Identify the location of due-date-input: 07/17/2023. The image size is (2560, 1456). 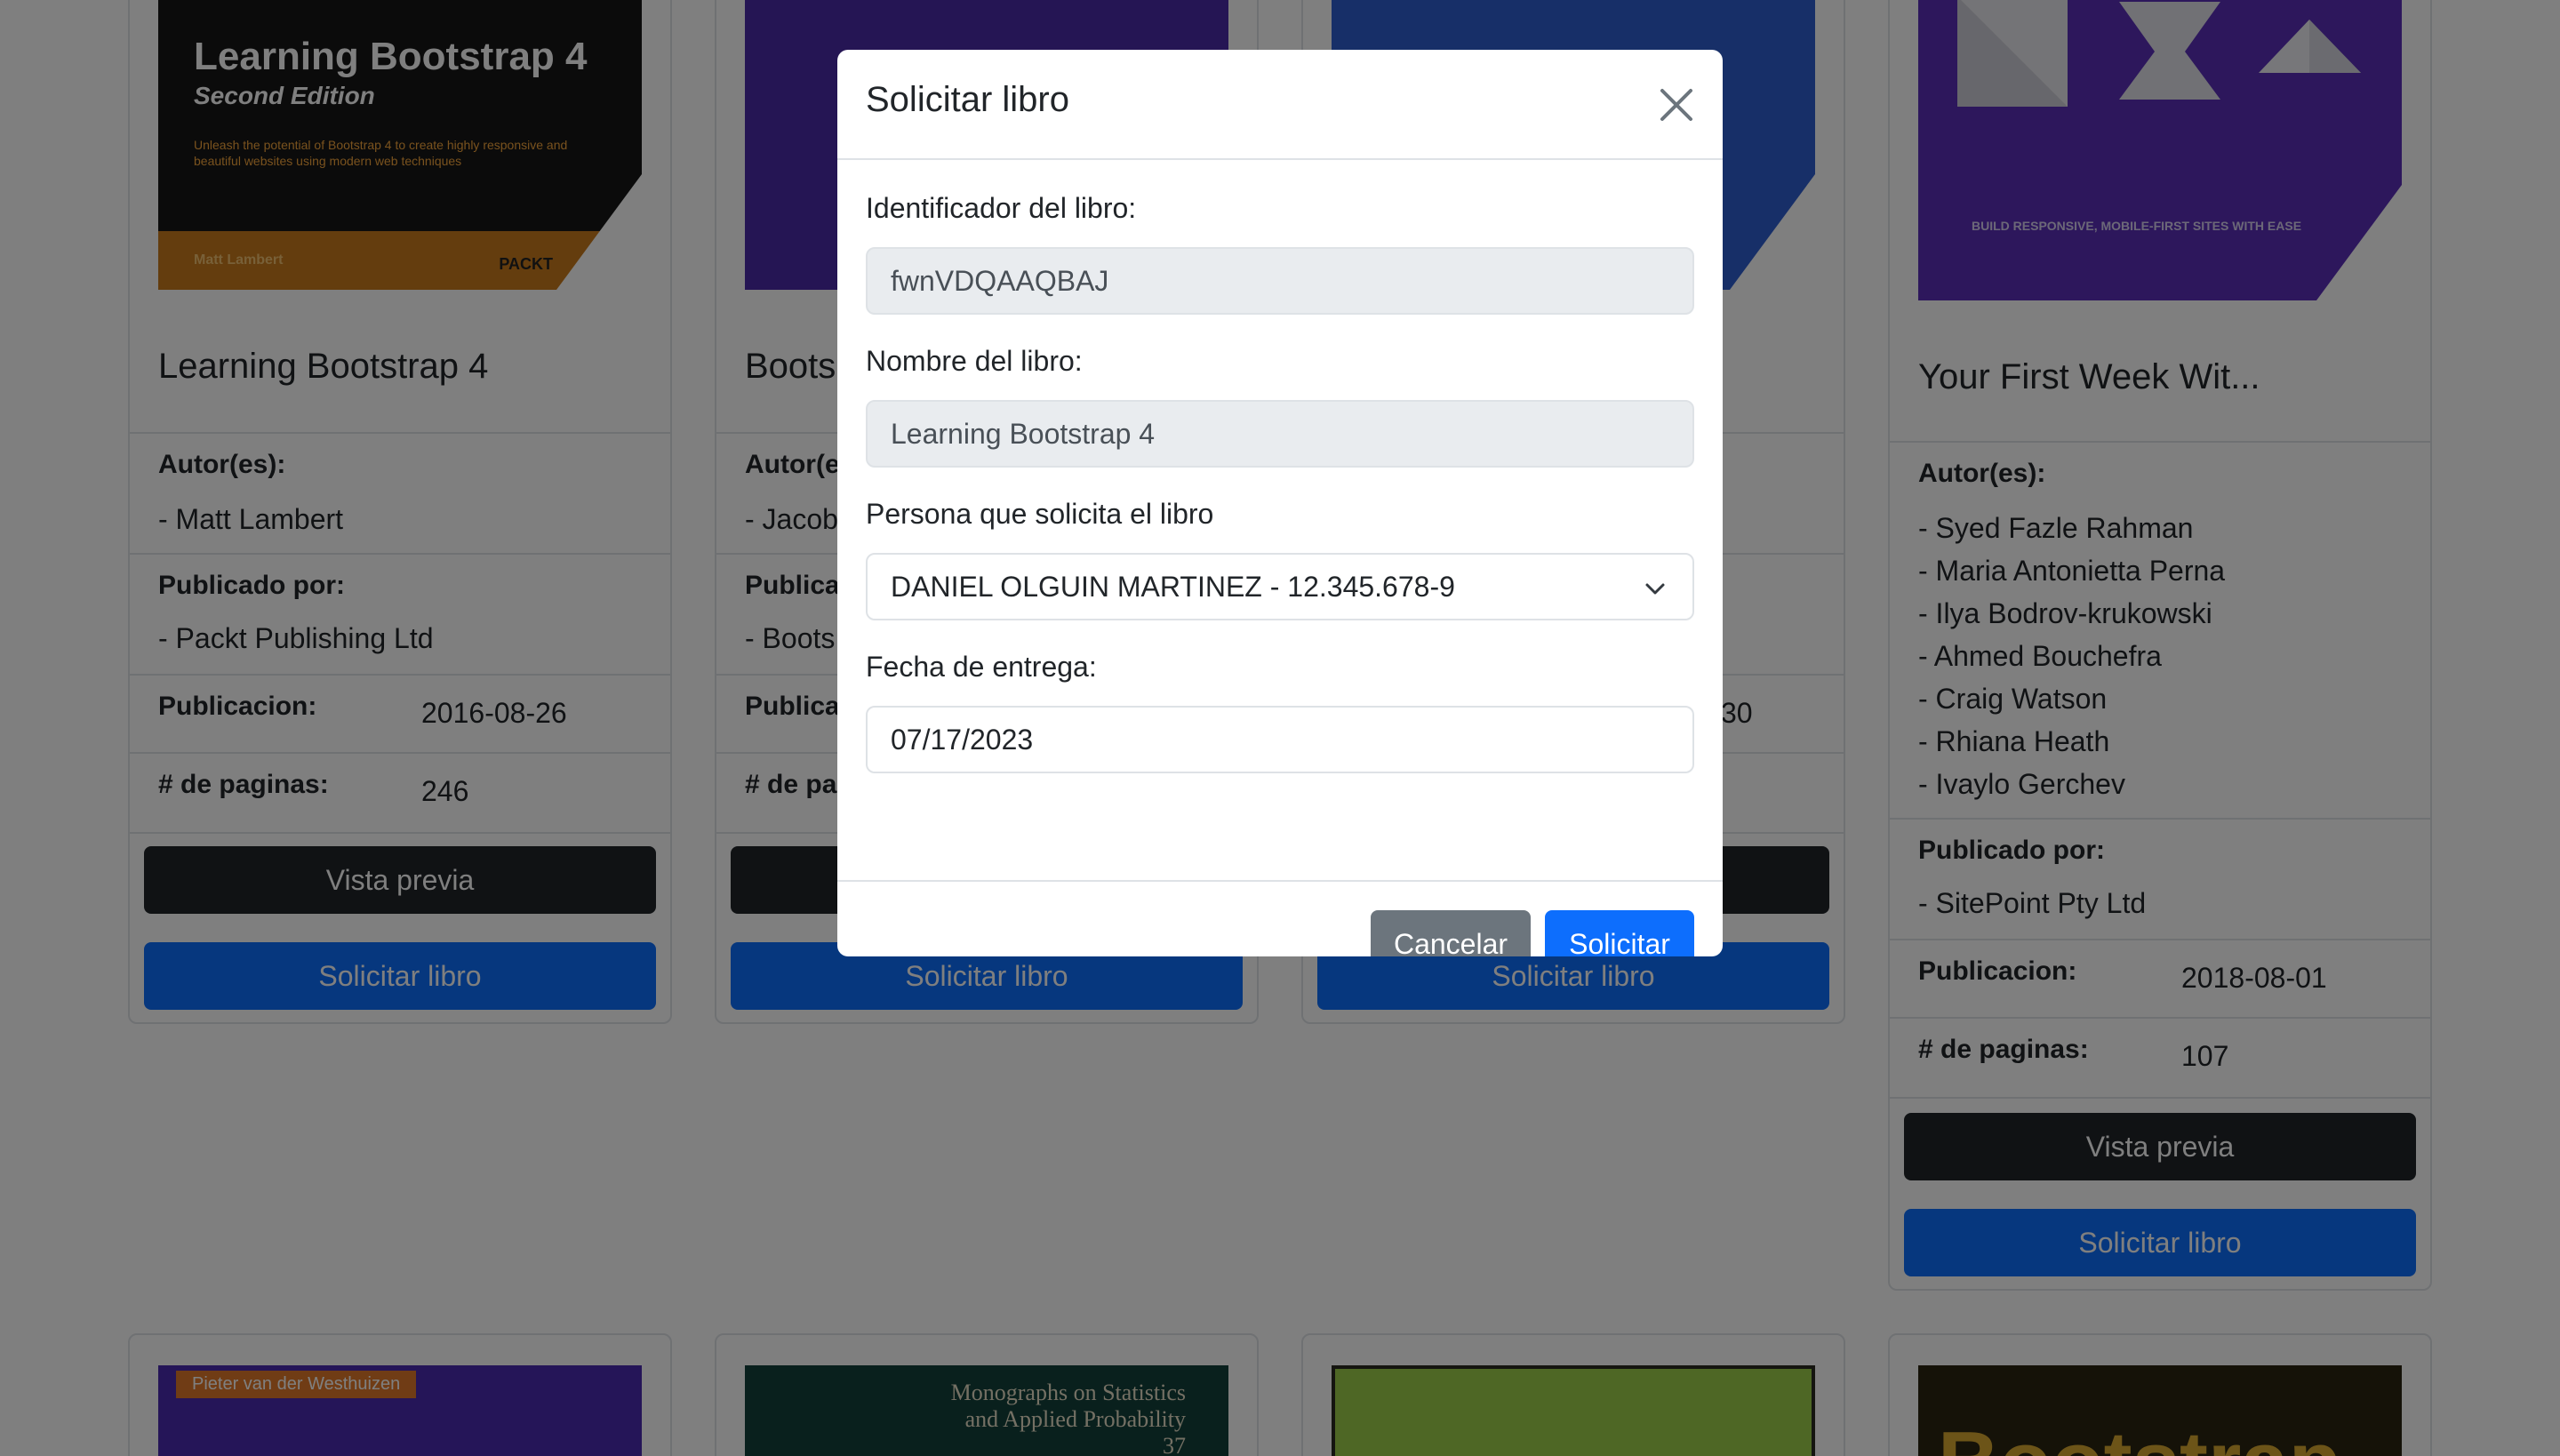
(1280, 739).